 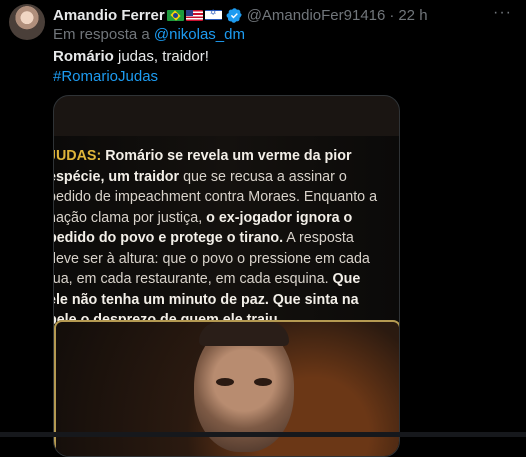 What do you see at coordinates (263, 382) in the screenshot?
I see `right-eye` at bounding box center [263, 382].